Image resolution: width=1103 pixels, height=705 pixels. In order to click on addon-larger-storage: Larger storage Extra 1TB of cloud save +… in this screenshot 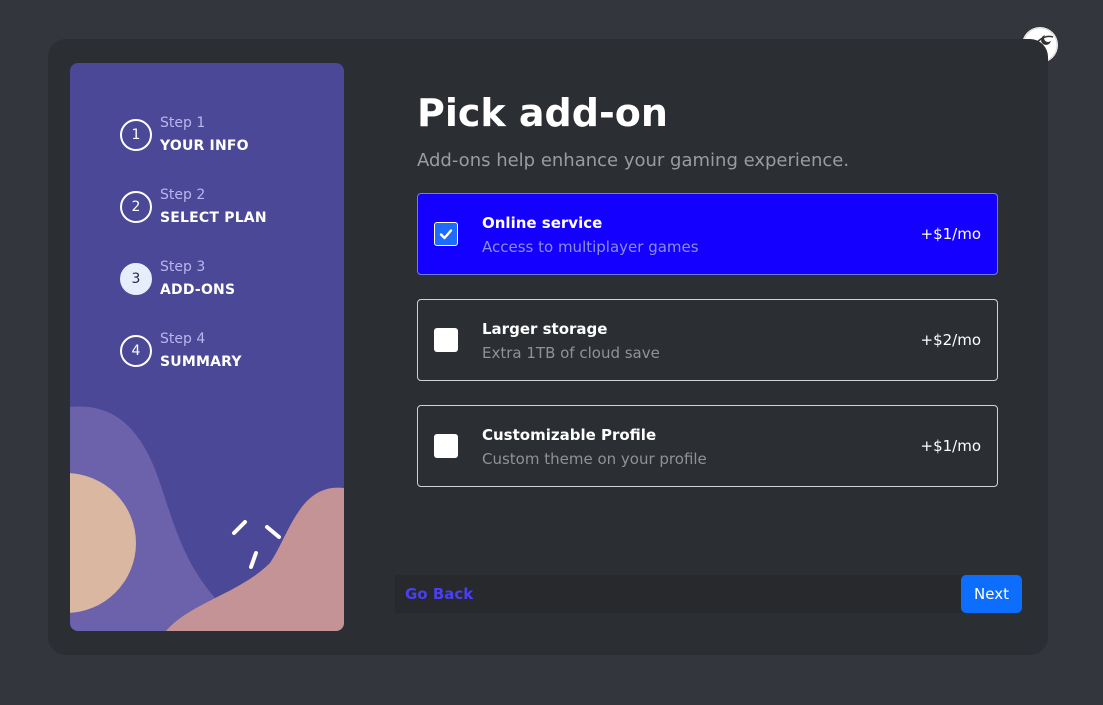, I will do `click(707, 340)`.